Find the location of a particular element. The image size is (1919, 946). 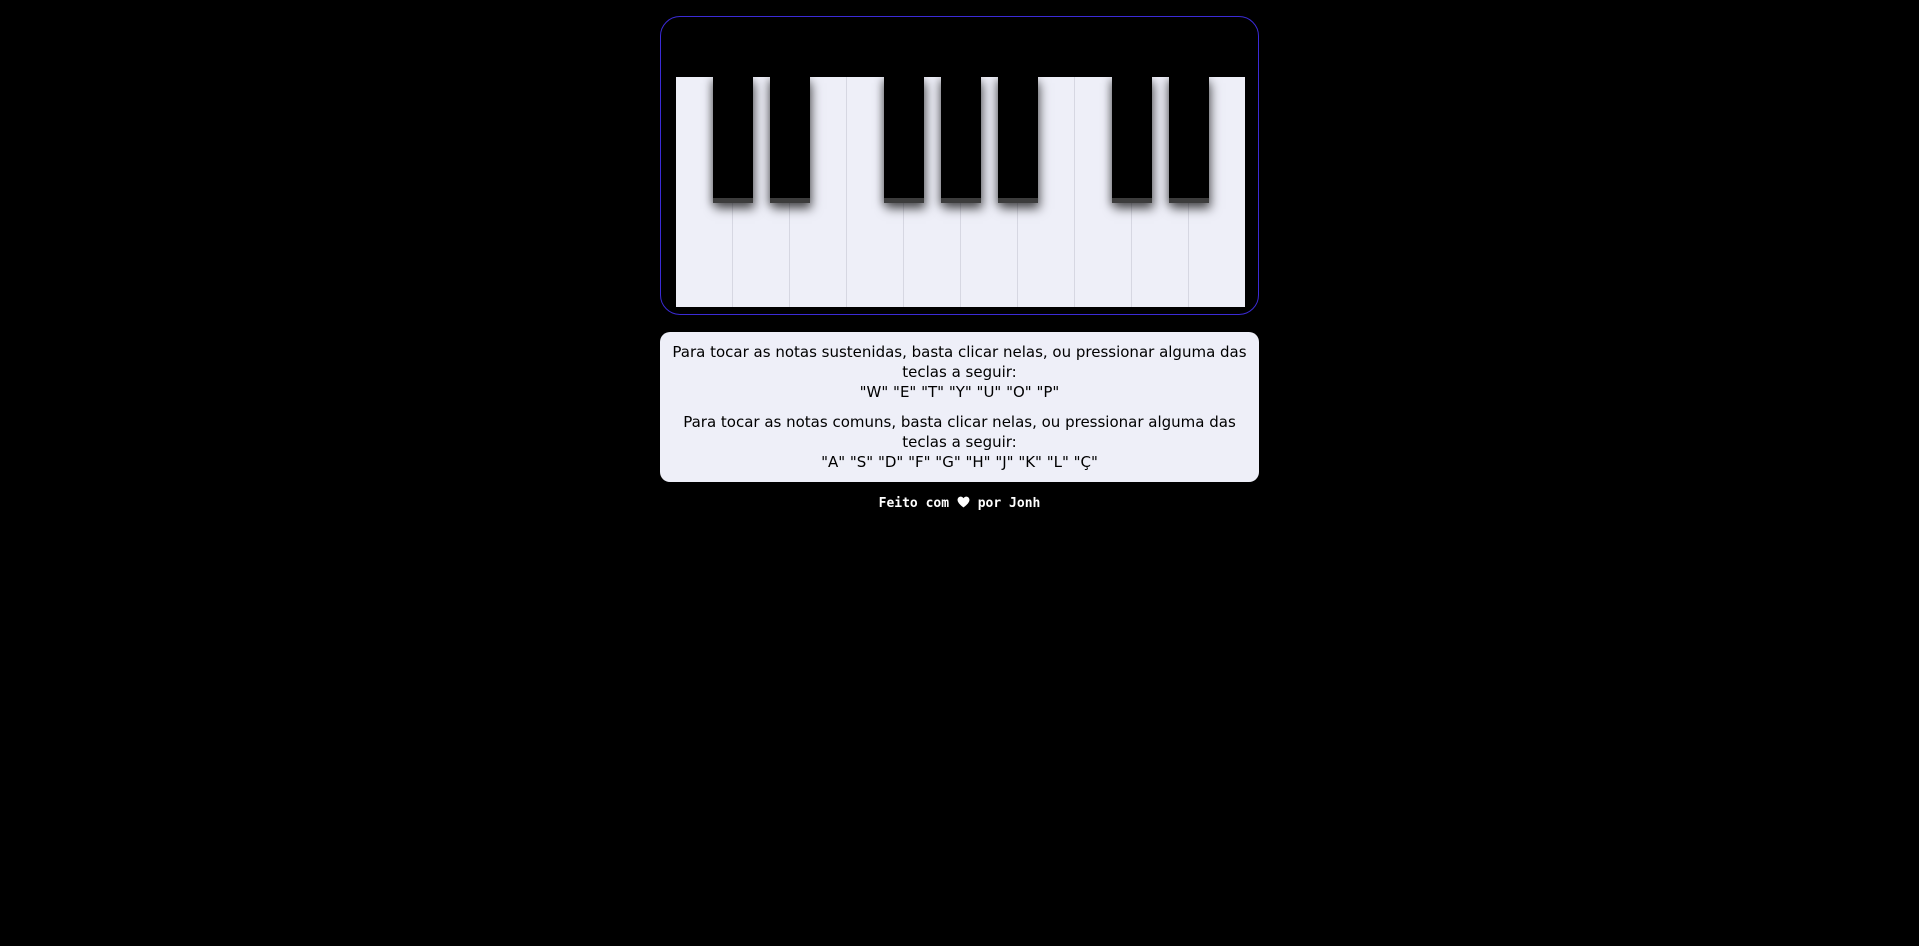

piano-keyboard is located at coordinates (960, 192).